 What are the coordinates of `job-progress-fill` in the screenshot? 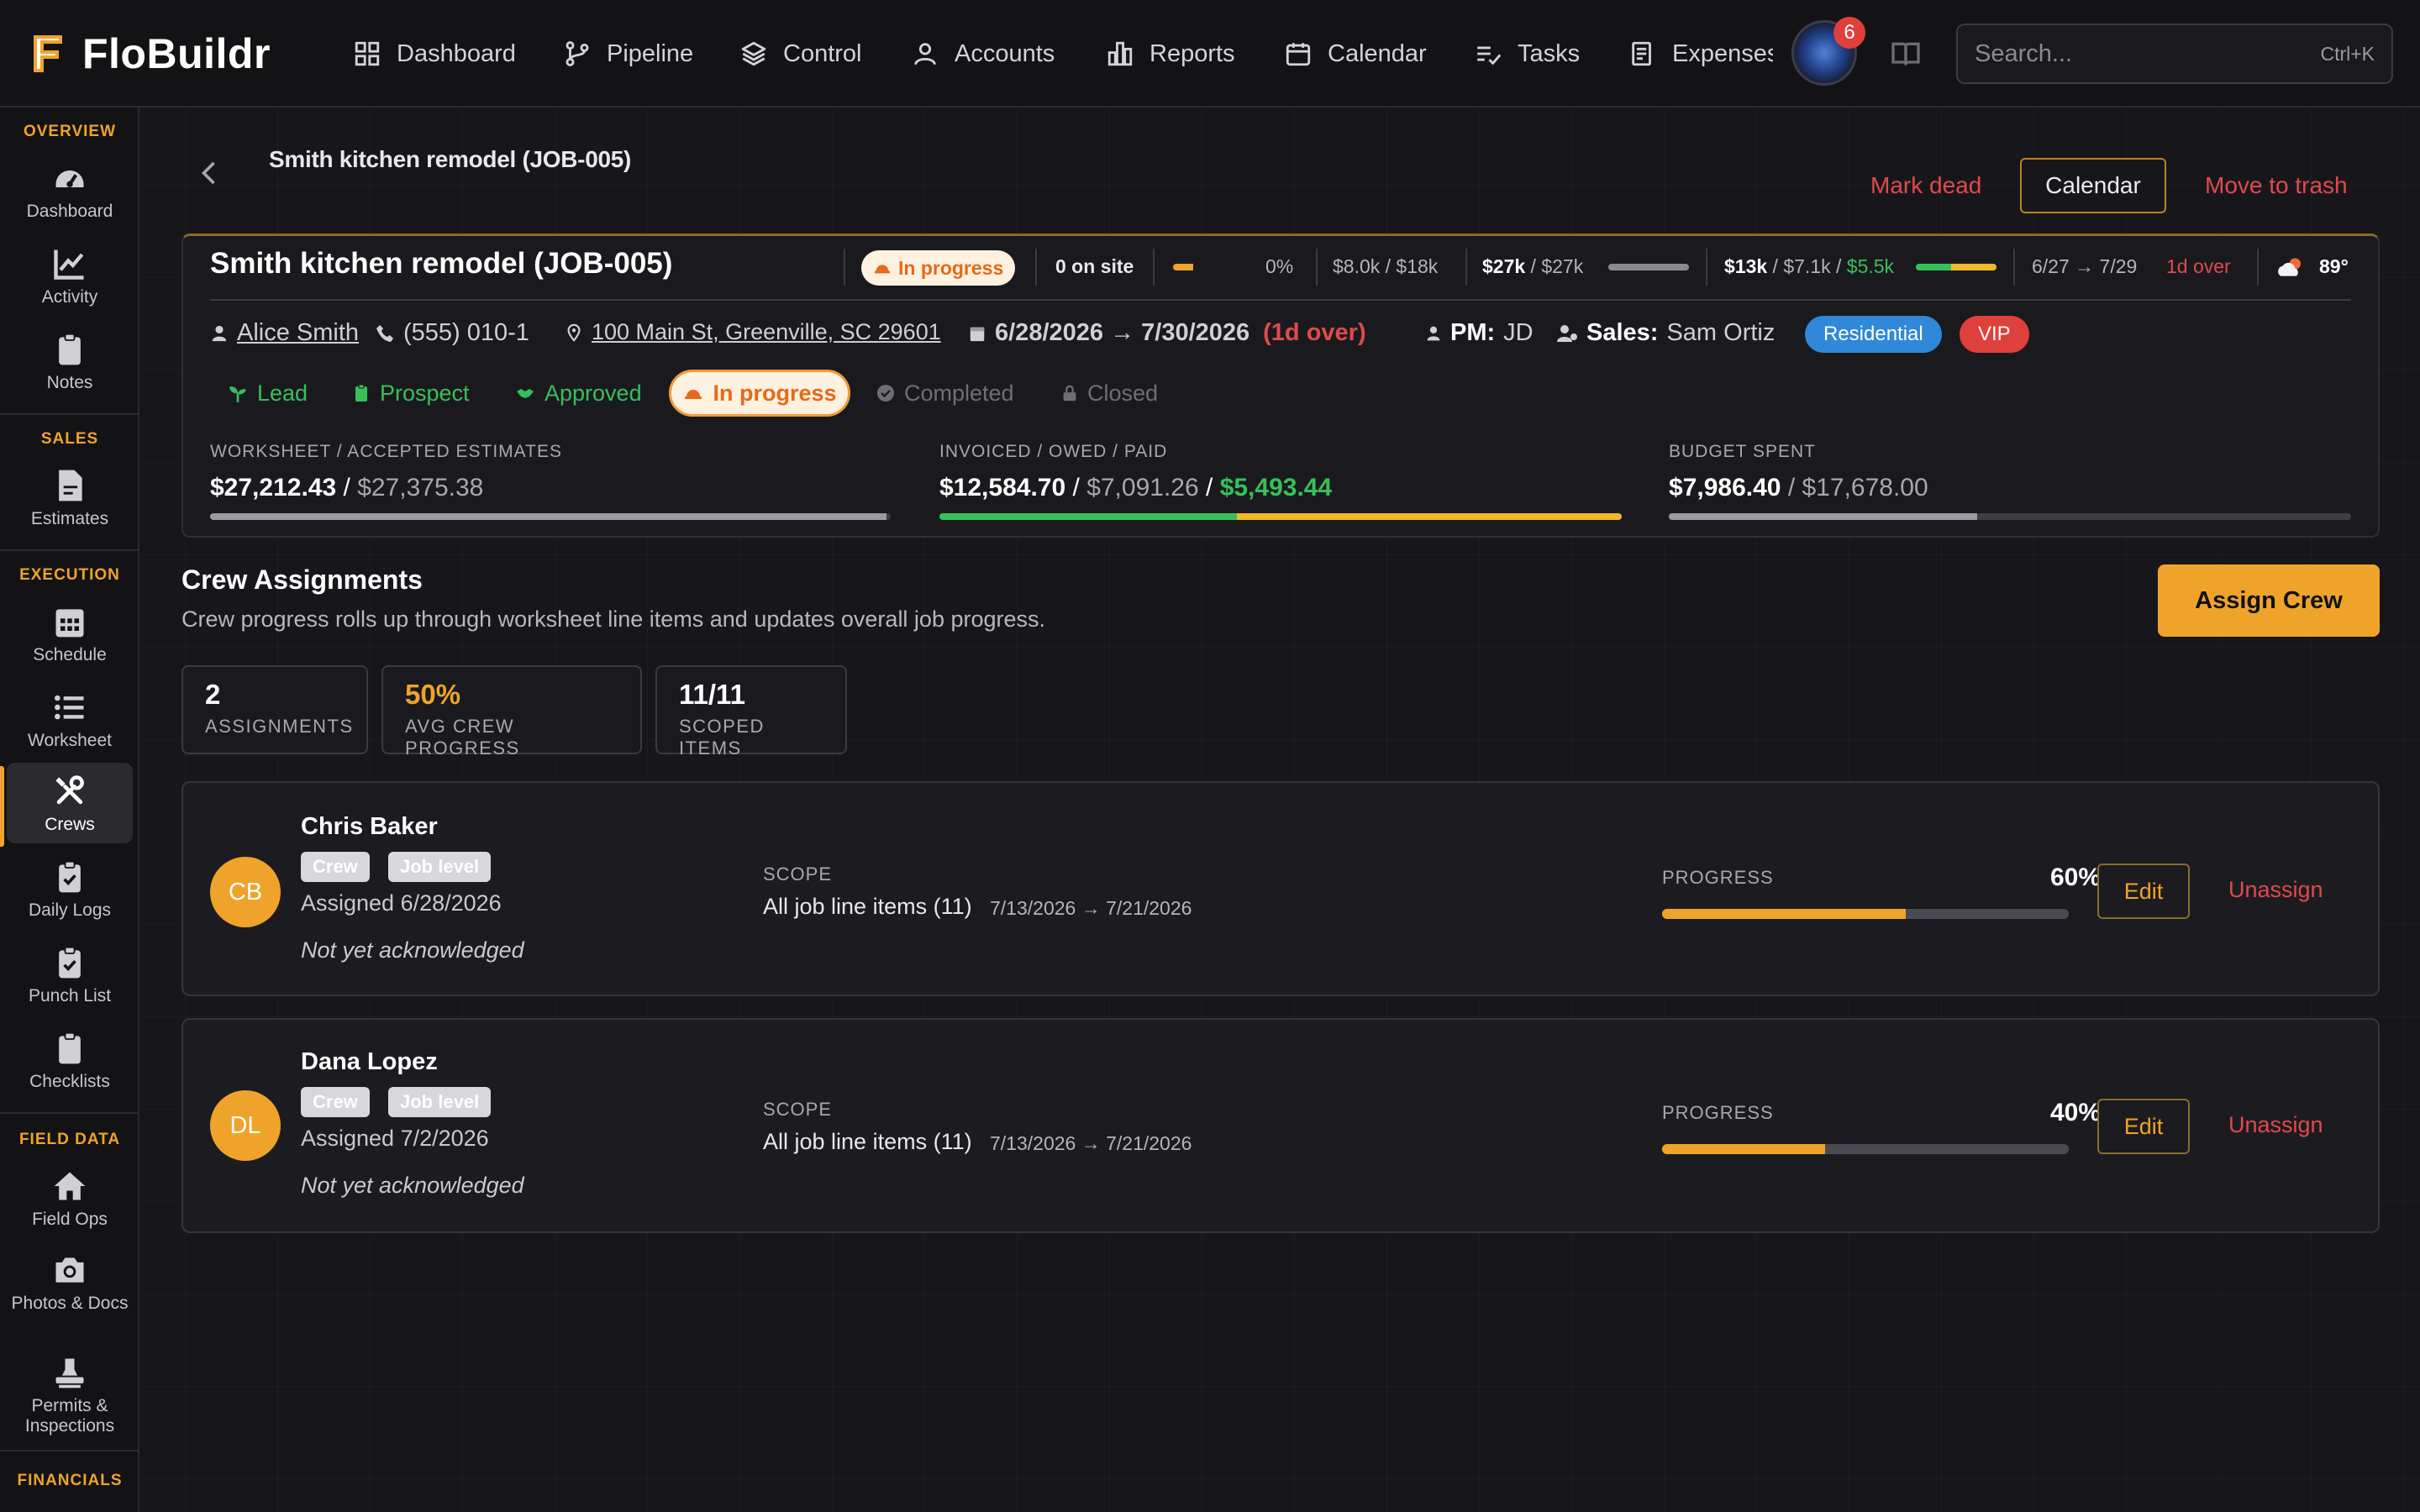 It's located at (1183, 267).